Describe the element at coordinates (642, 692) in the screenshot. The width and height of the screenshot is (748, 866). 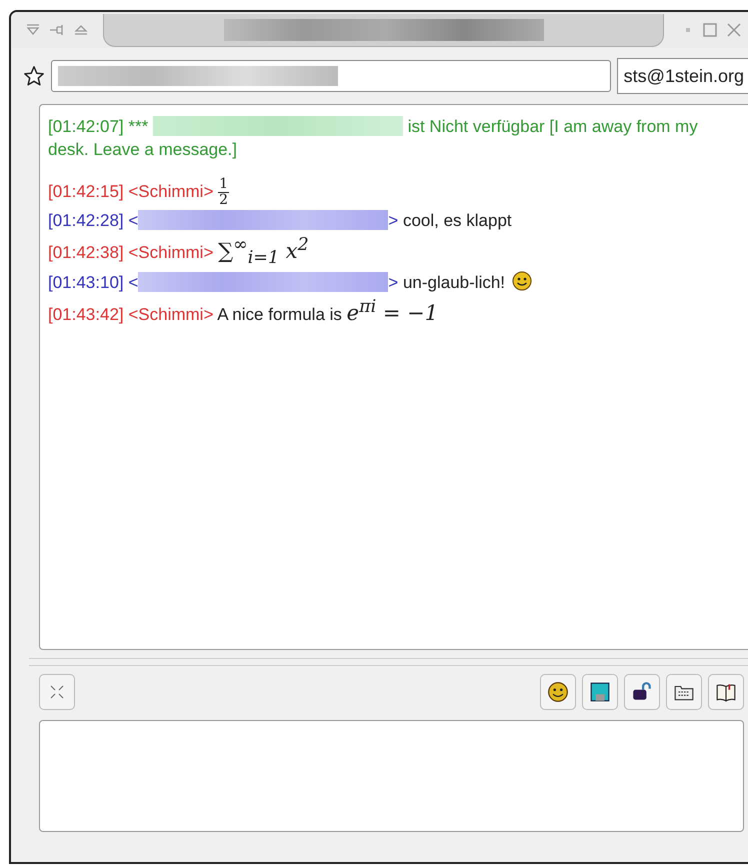
I see `encryption-button` at that location.